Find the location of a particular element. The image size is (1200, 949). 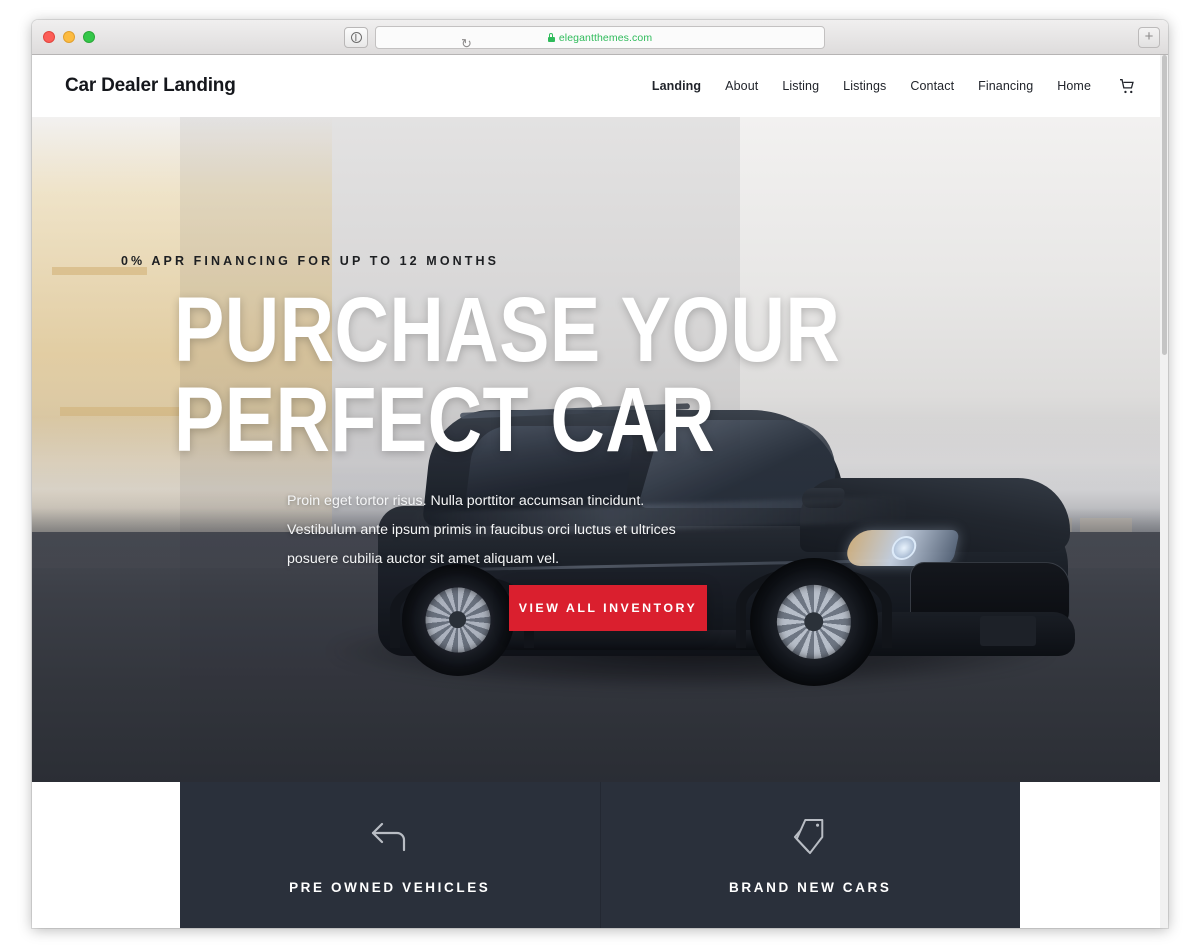

nav-item-landing: Landing is located at coordinates (676, 86).